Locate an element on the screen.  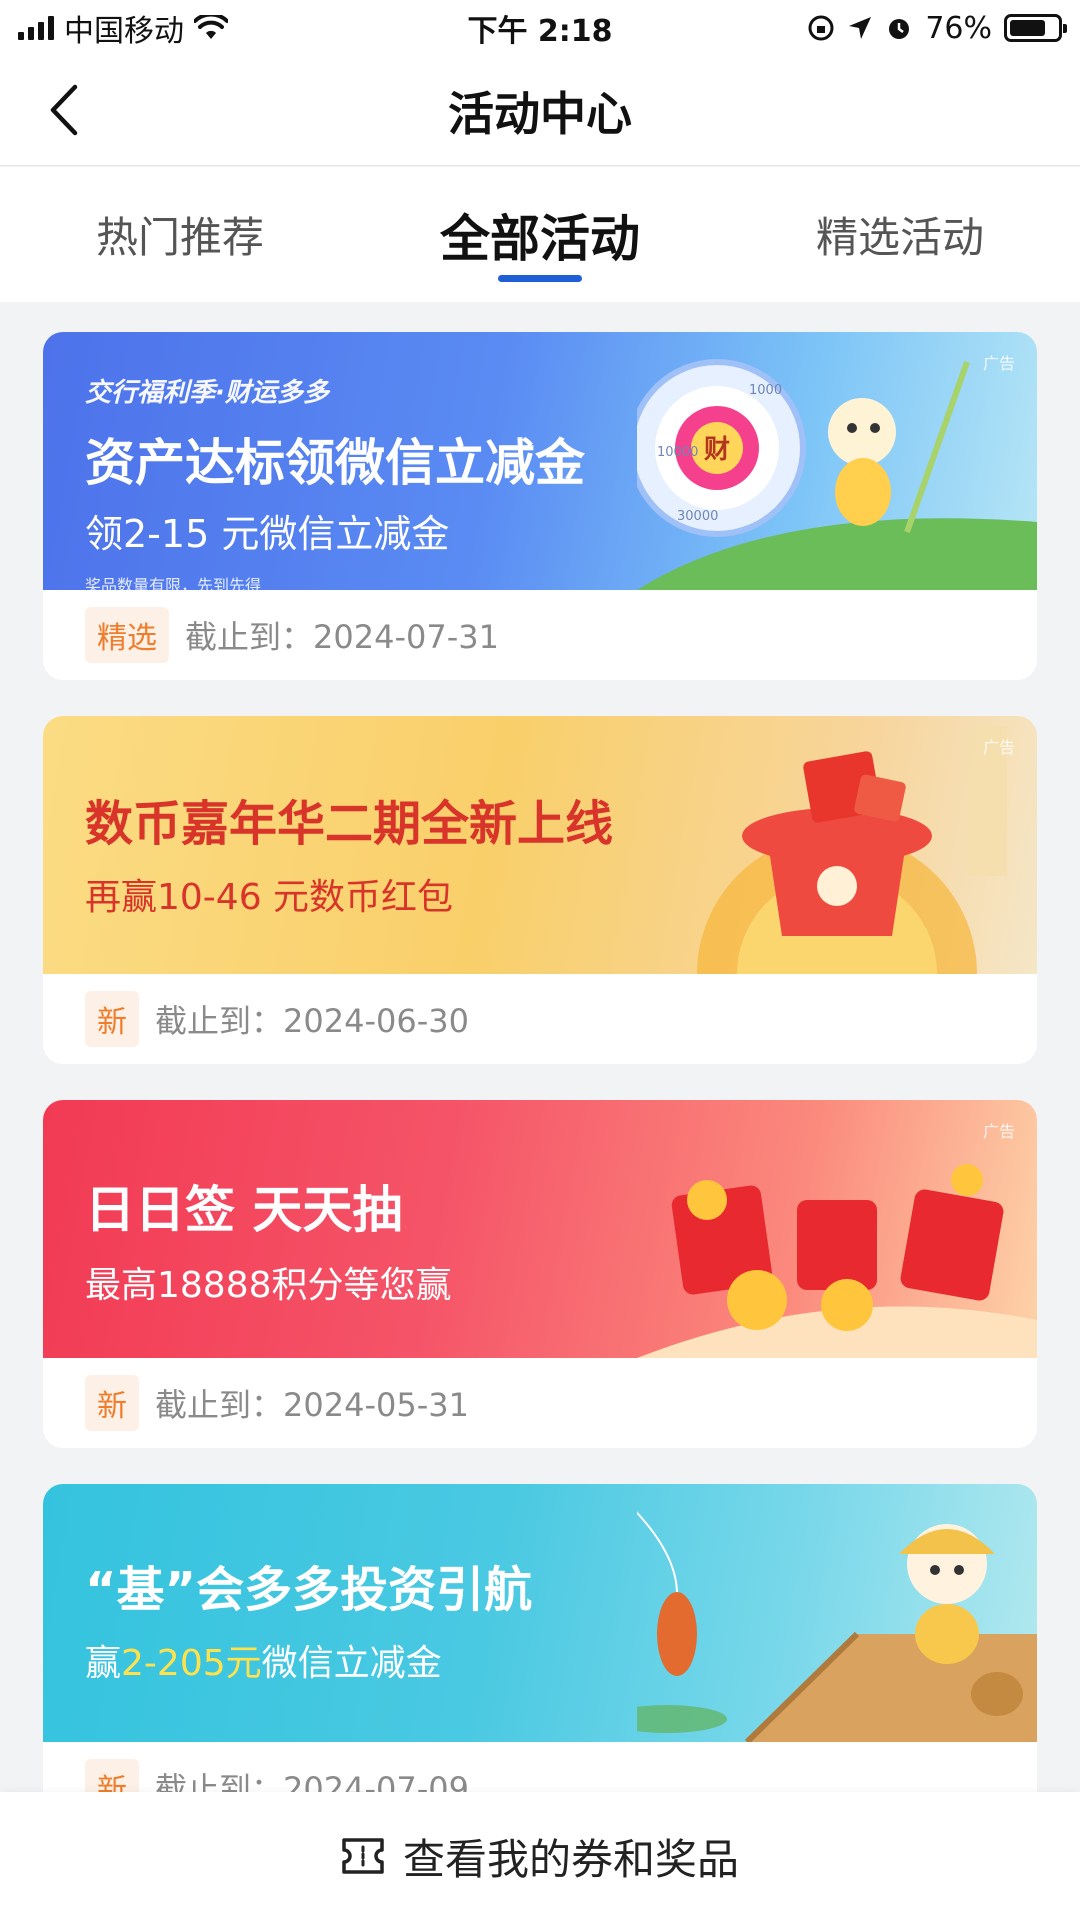
deadline-label: 截止到：2024-07-09 is located at coordinates (312, 1778).